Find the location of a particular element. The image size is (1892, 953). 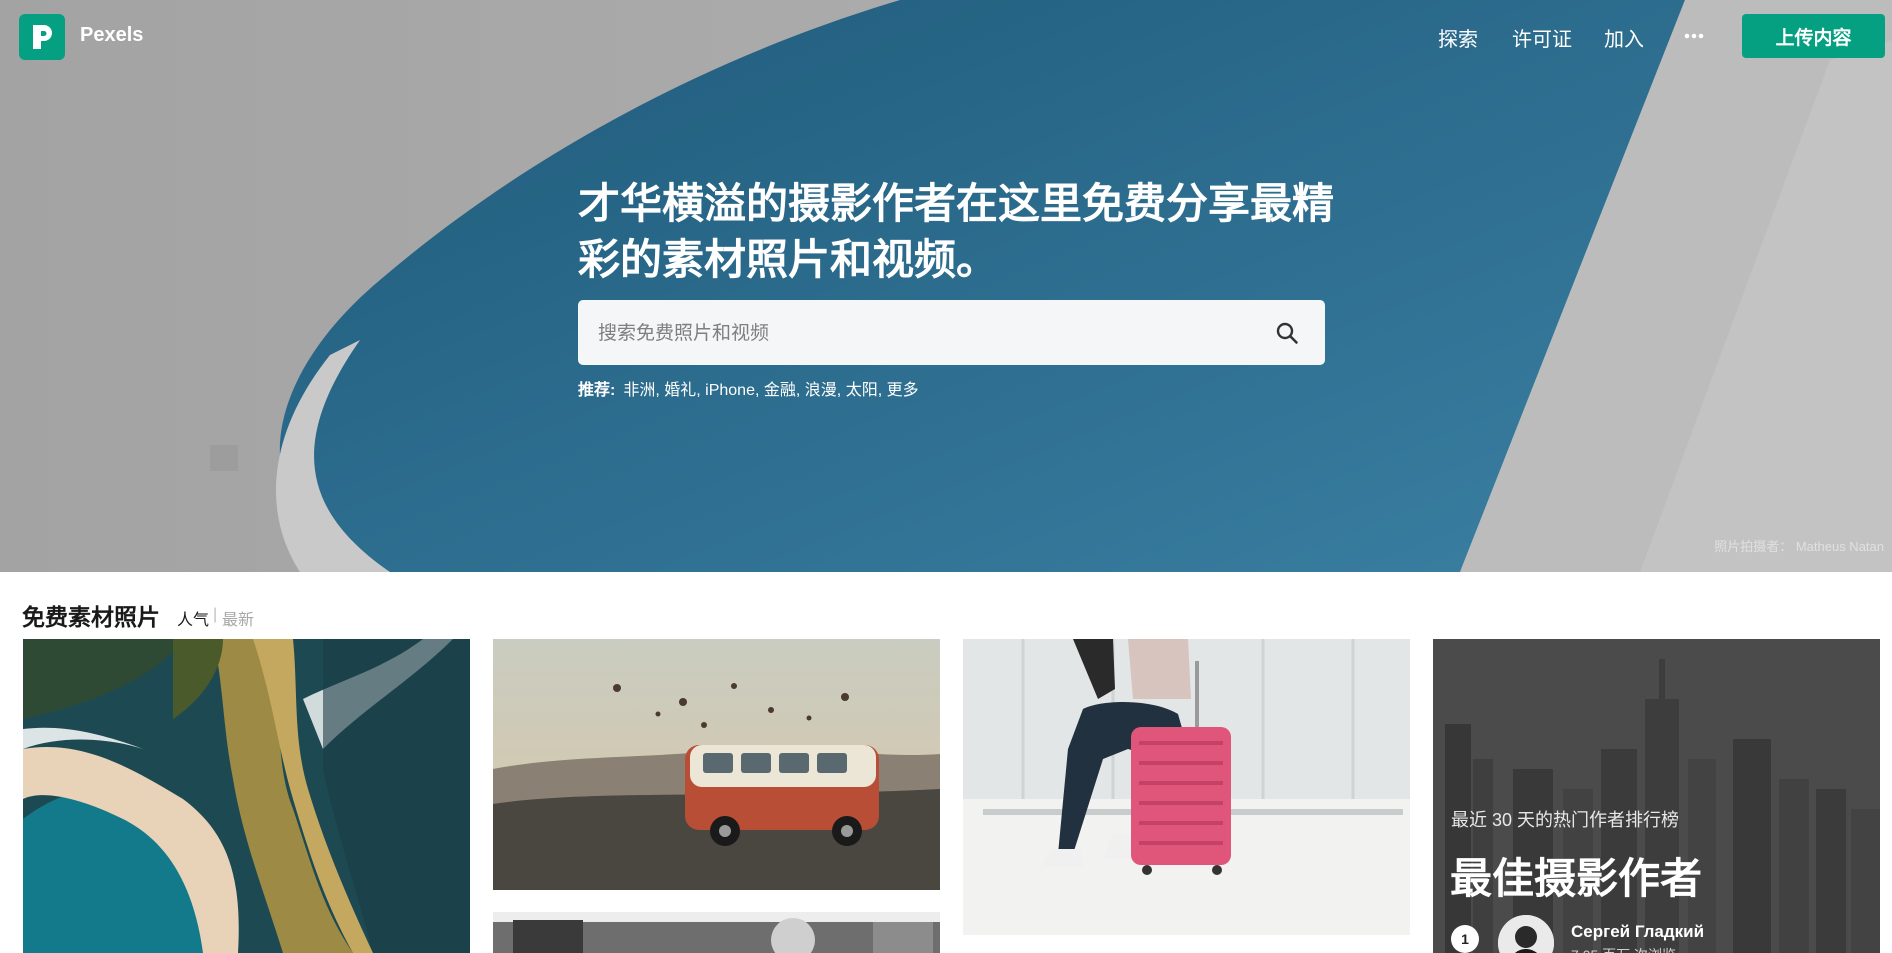

search-icon is located at coordinates (1287, 333).